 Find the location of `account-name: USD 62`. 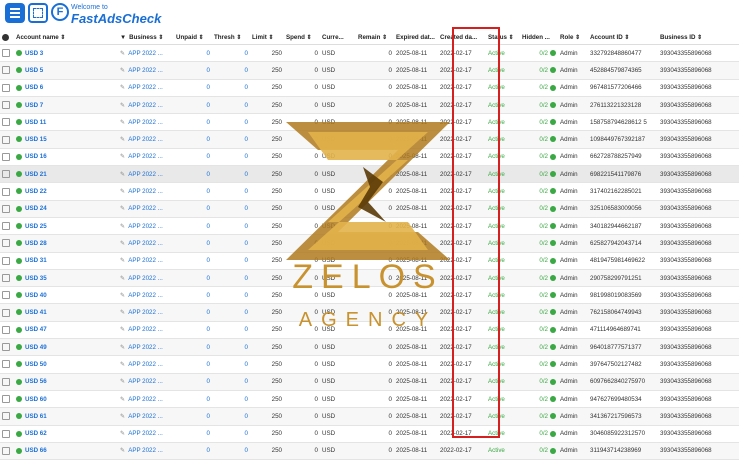

account-name: USD 62 is located at coordinates (66, 434).